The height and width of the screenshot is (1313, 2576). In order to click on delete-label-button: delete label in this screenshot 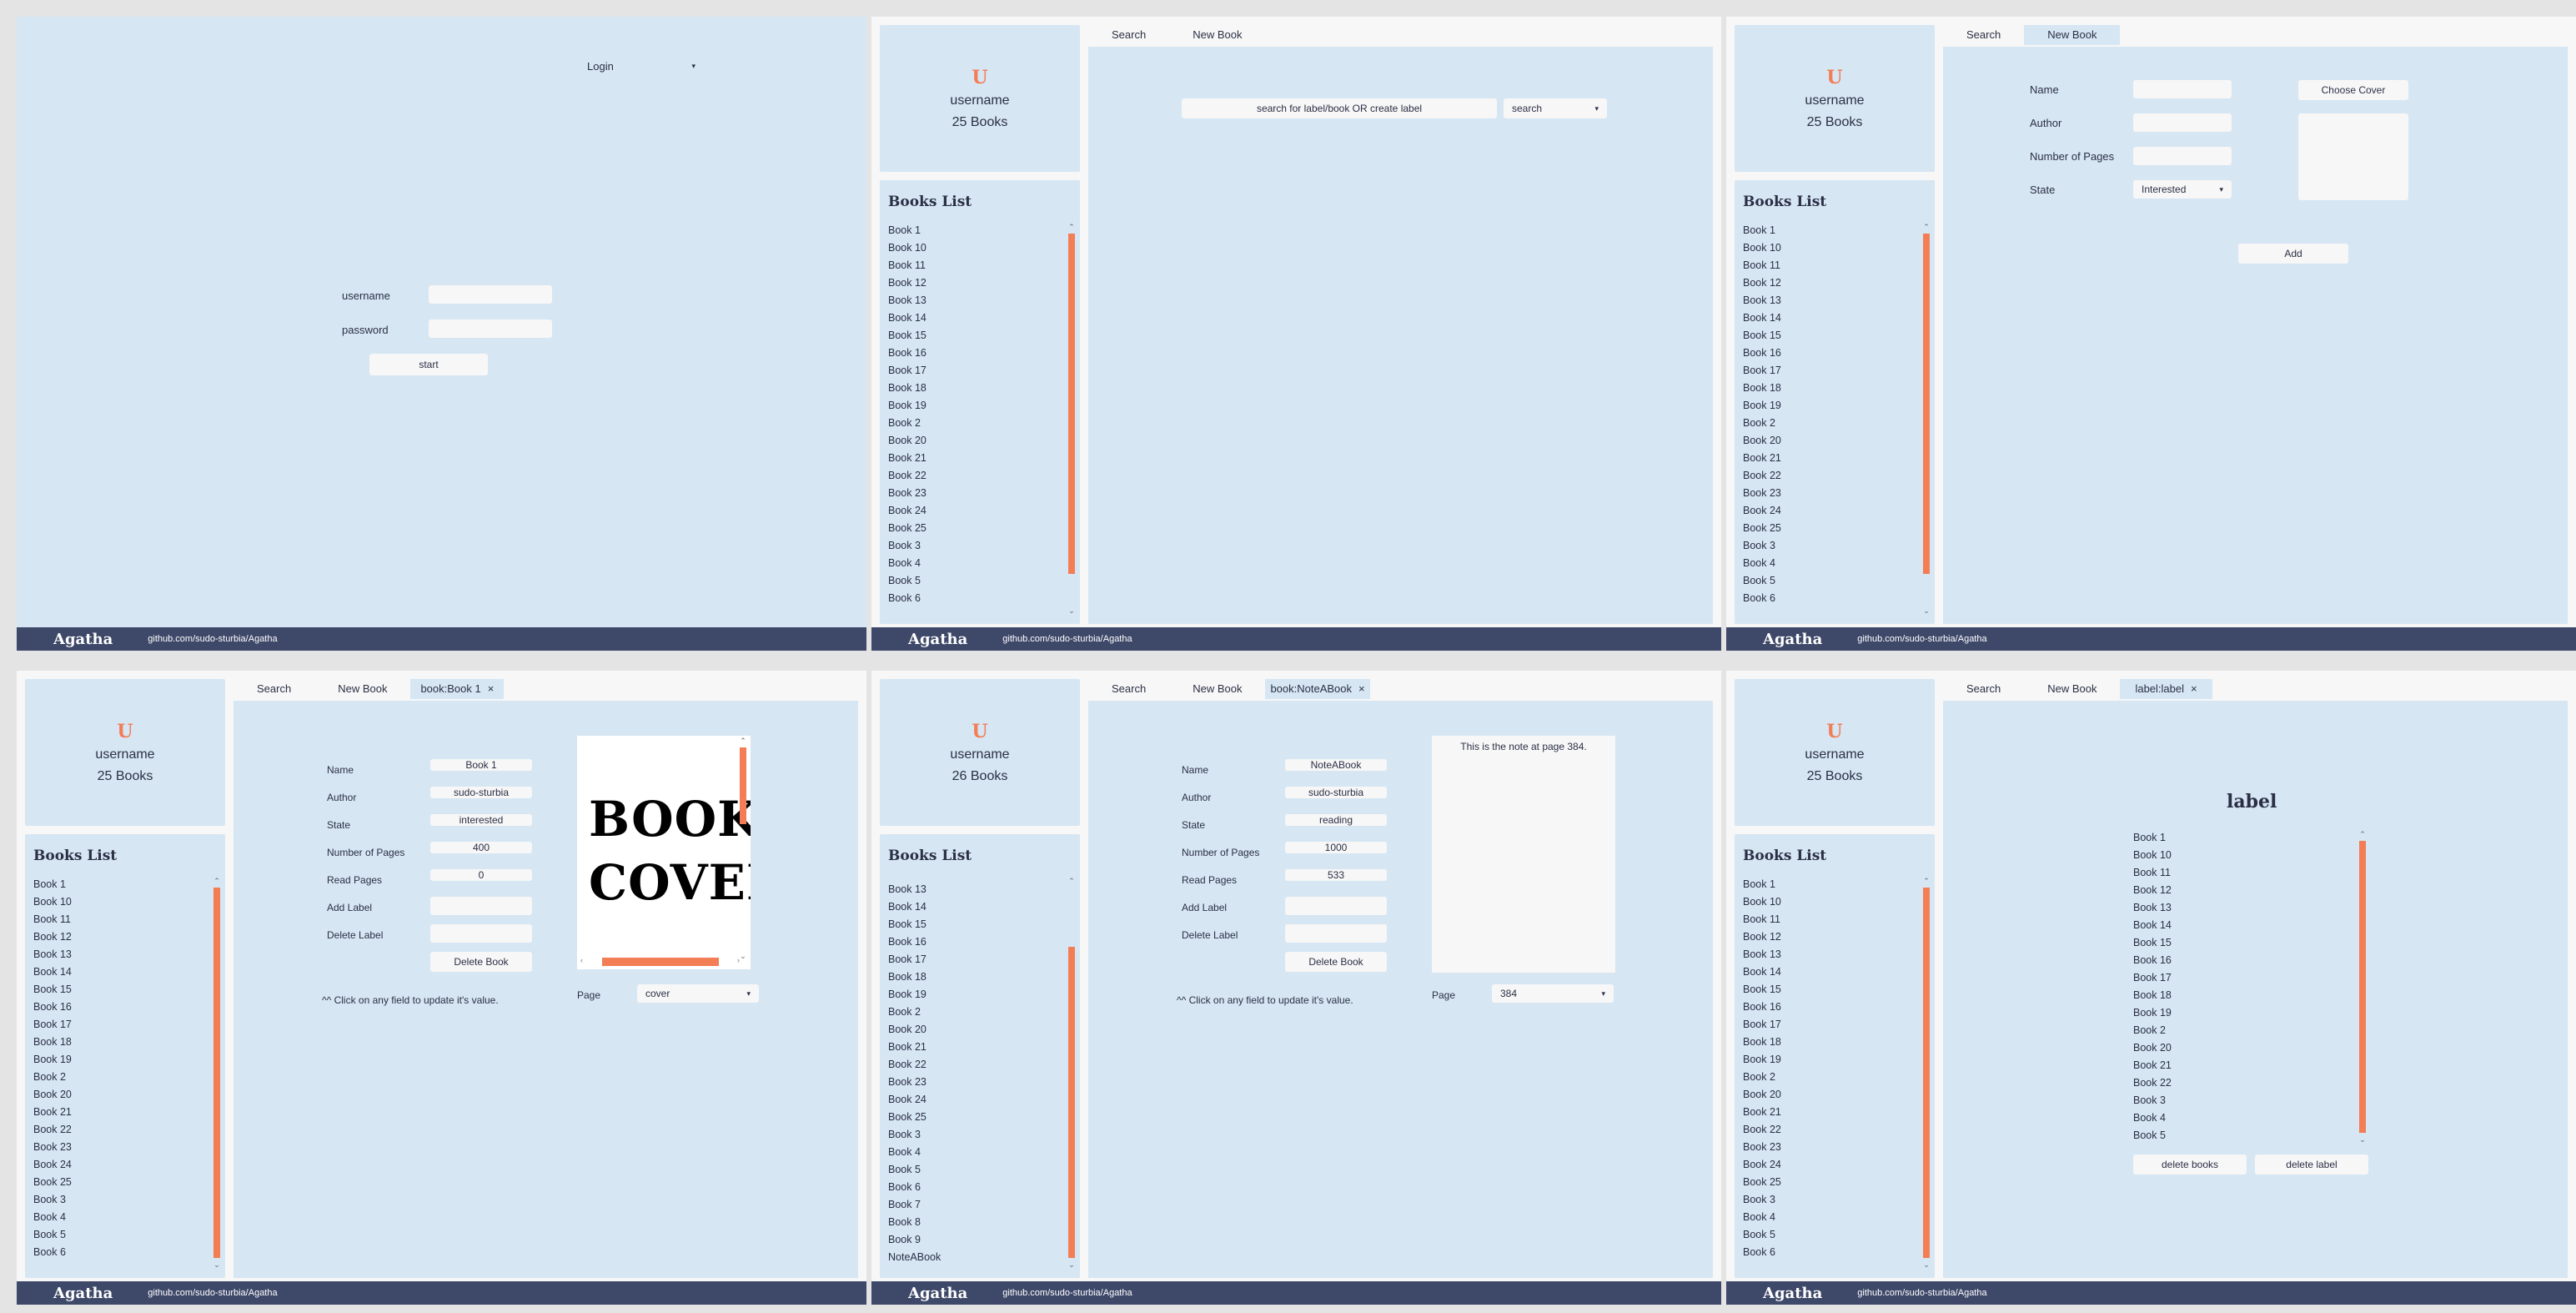, I will do `click(2311, 1165)`.